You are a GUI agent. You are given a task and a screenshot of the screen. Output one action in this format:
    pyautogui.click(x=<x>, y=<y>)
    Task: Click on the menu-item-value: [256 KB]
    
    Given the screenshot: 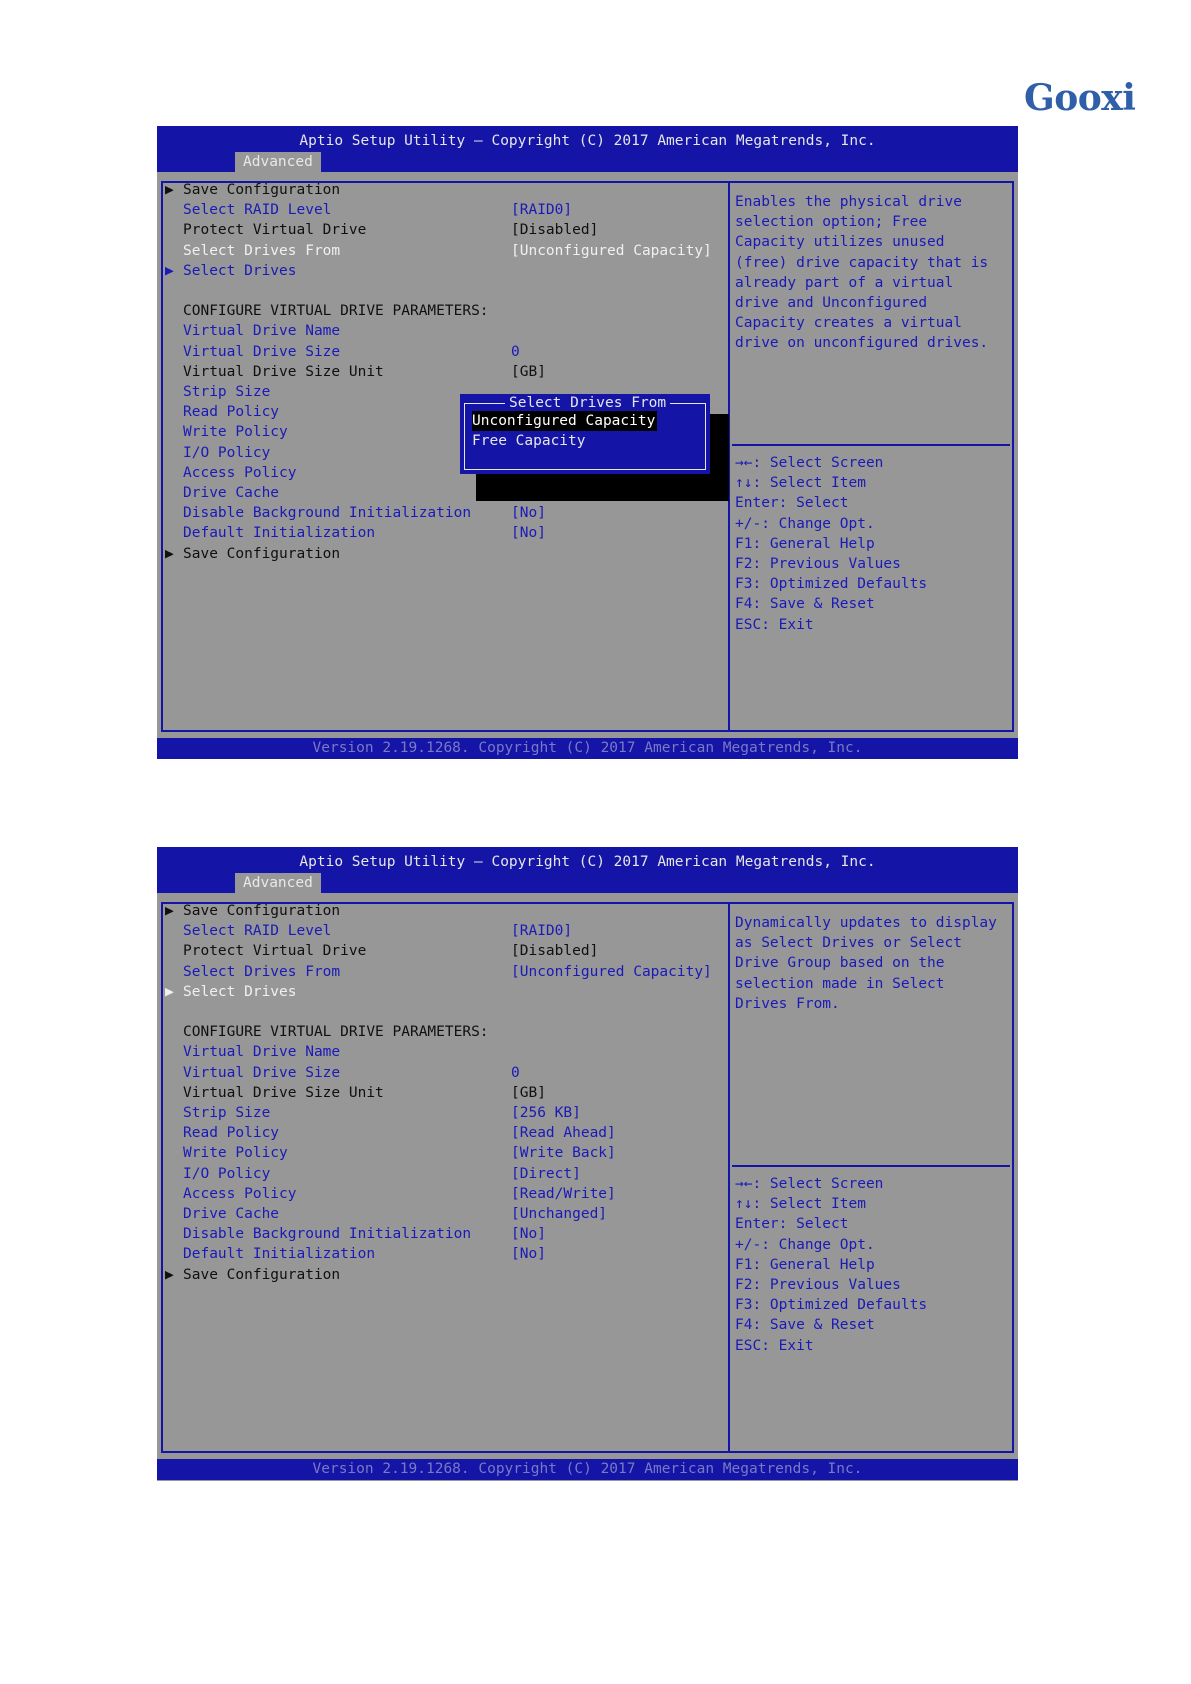 What is the action you would take?
    pyautogui.click(x=546, y=1113)
    